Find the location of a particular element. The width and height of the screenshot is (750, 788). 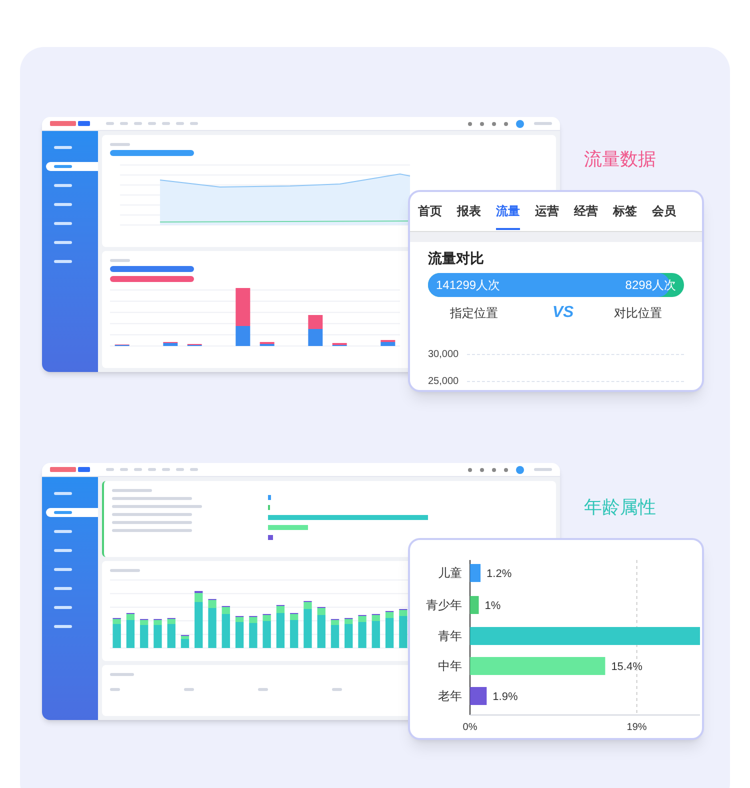

location-label: 指定位置 is located at coordinates (474, 313).